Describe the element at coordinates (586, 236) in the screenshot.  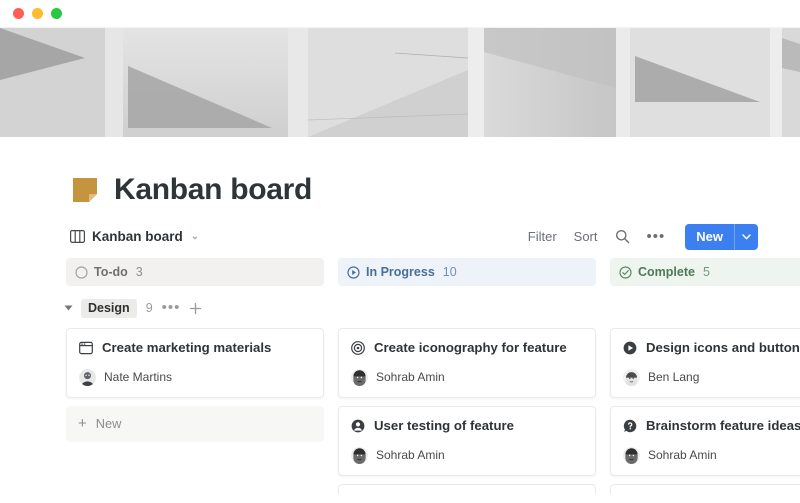
I see `sort-button: Sort` at that location.